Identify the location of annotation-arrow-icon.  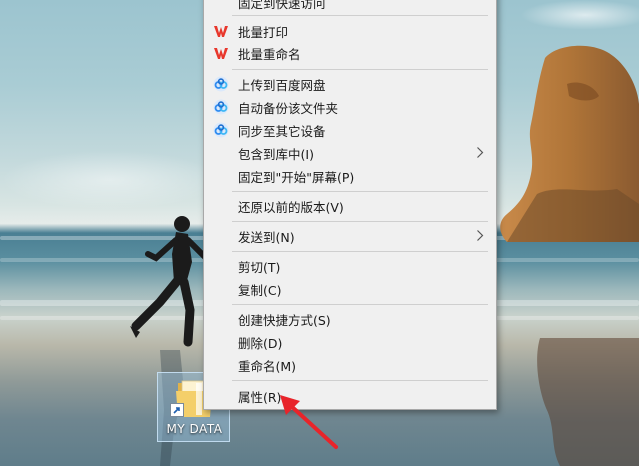
(309, 422).